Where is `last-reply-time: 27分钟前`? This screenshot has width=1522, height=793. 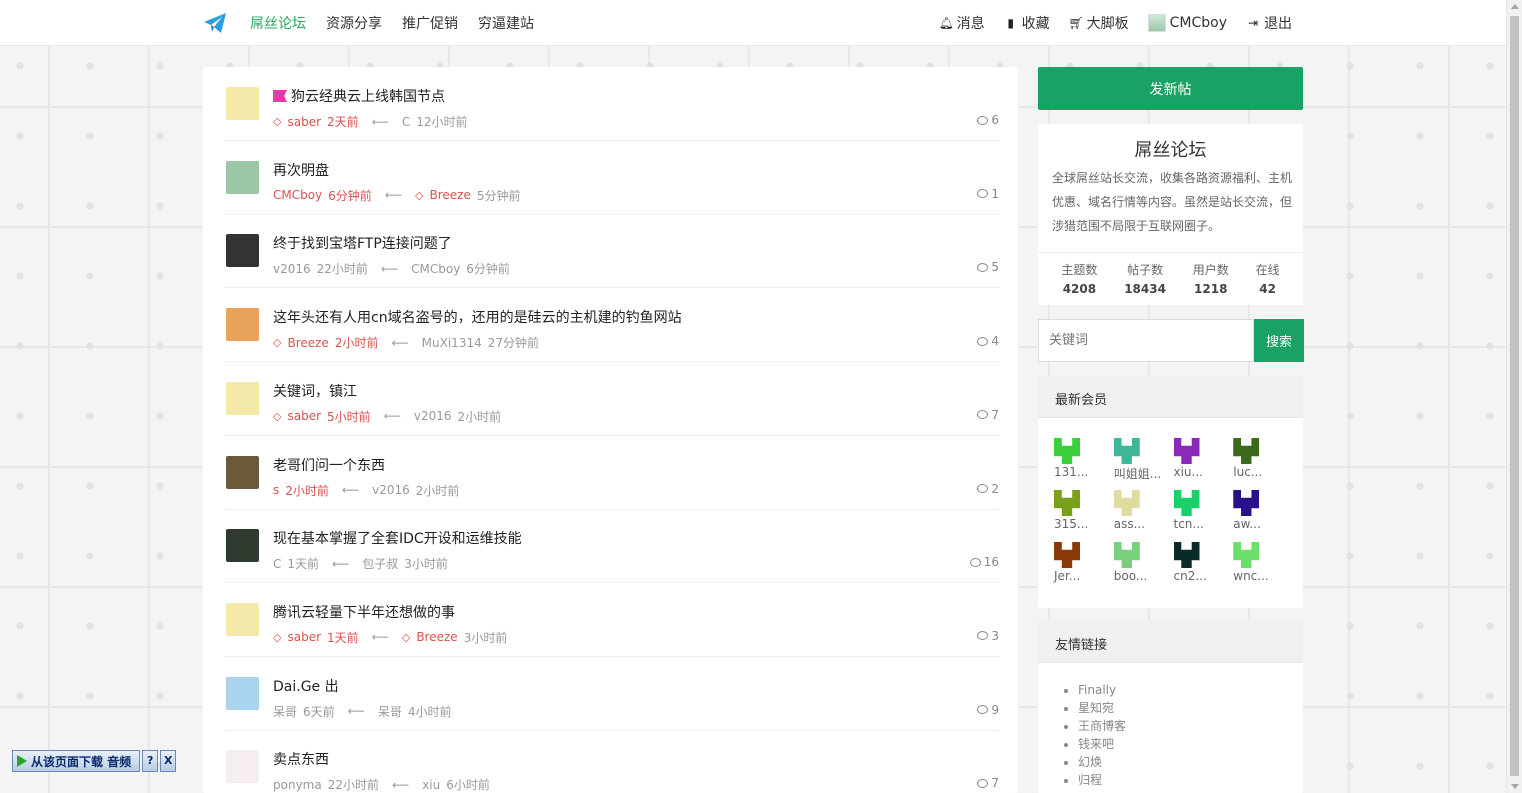 last-reply-time: 27分钟前 is located at coordinates (513, 343).